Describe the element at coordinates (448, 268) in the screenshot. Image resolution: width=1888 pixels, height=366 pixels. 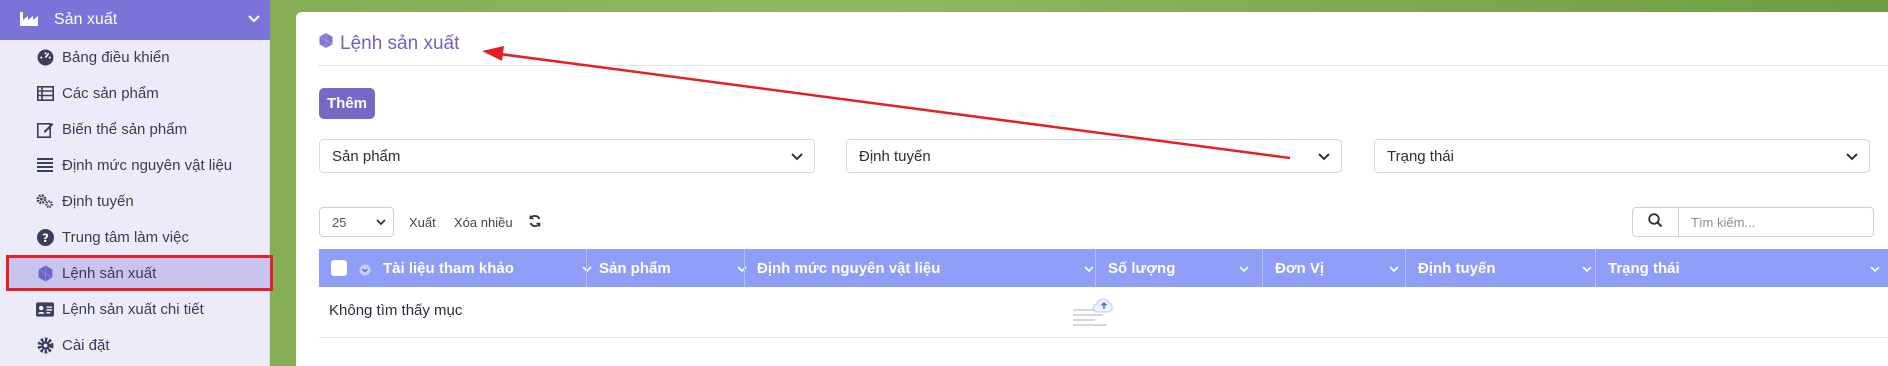
I see `column-label: Tài liệu tham khảo` at that location.